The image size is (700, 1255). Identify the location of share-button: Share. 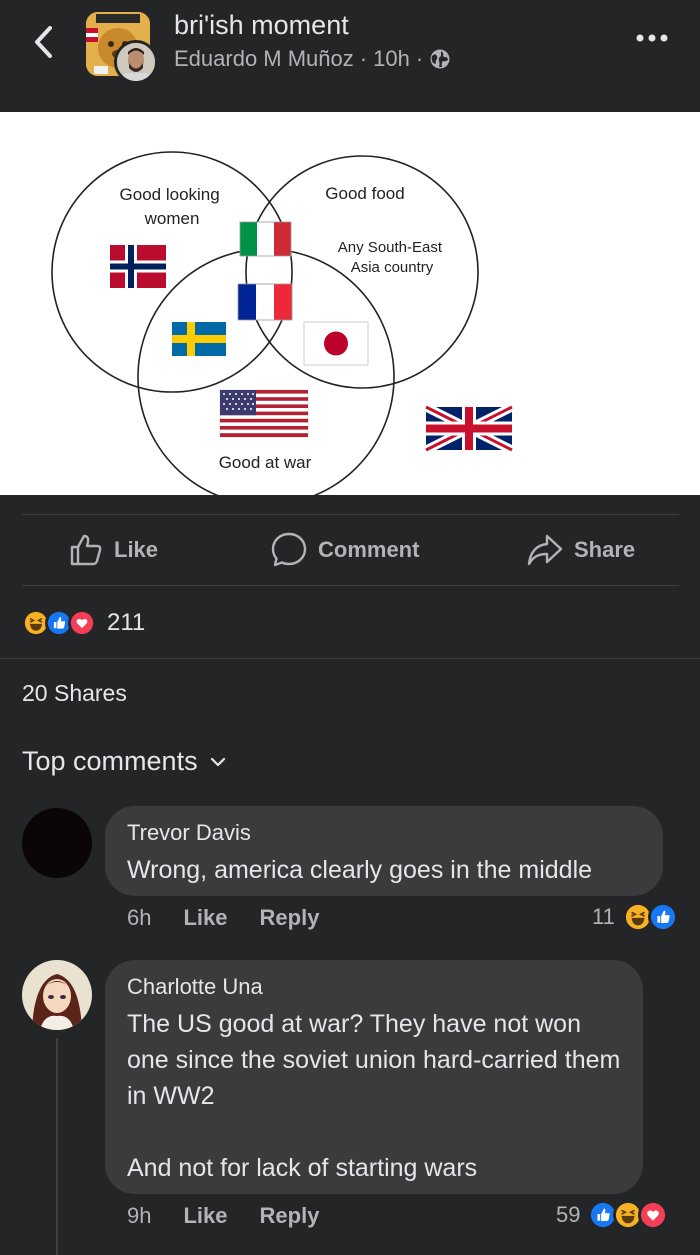
(580, 550).